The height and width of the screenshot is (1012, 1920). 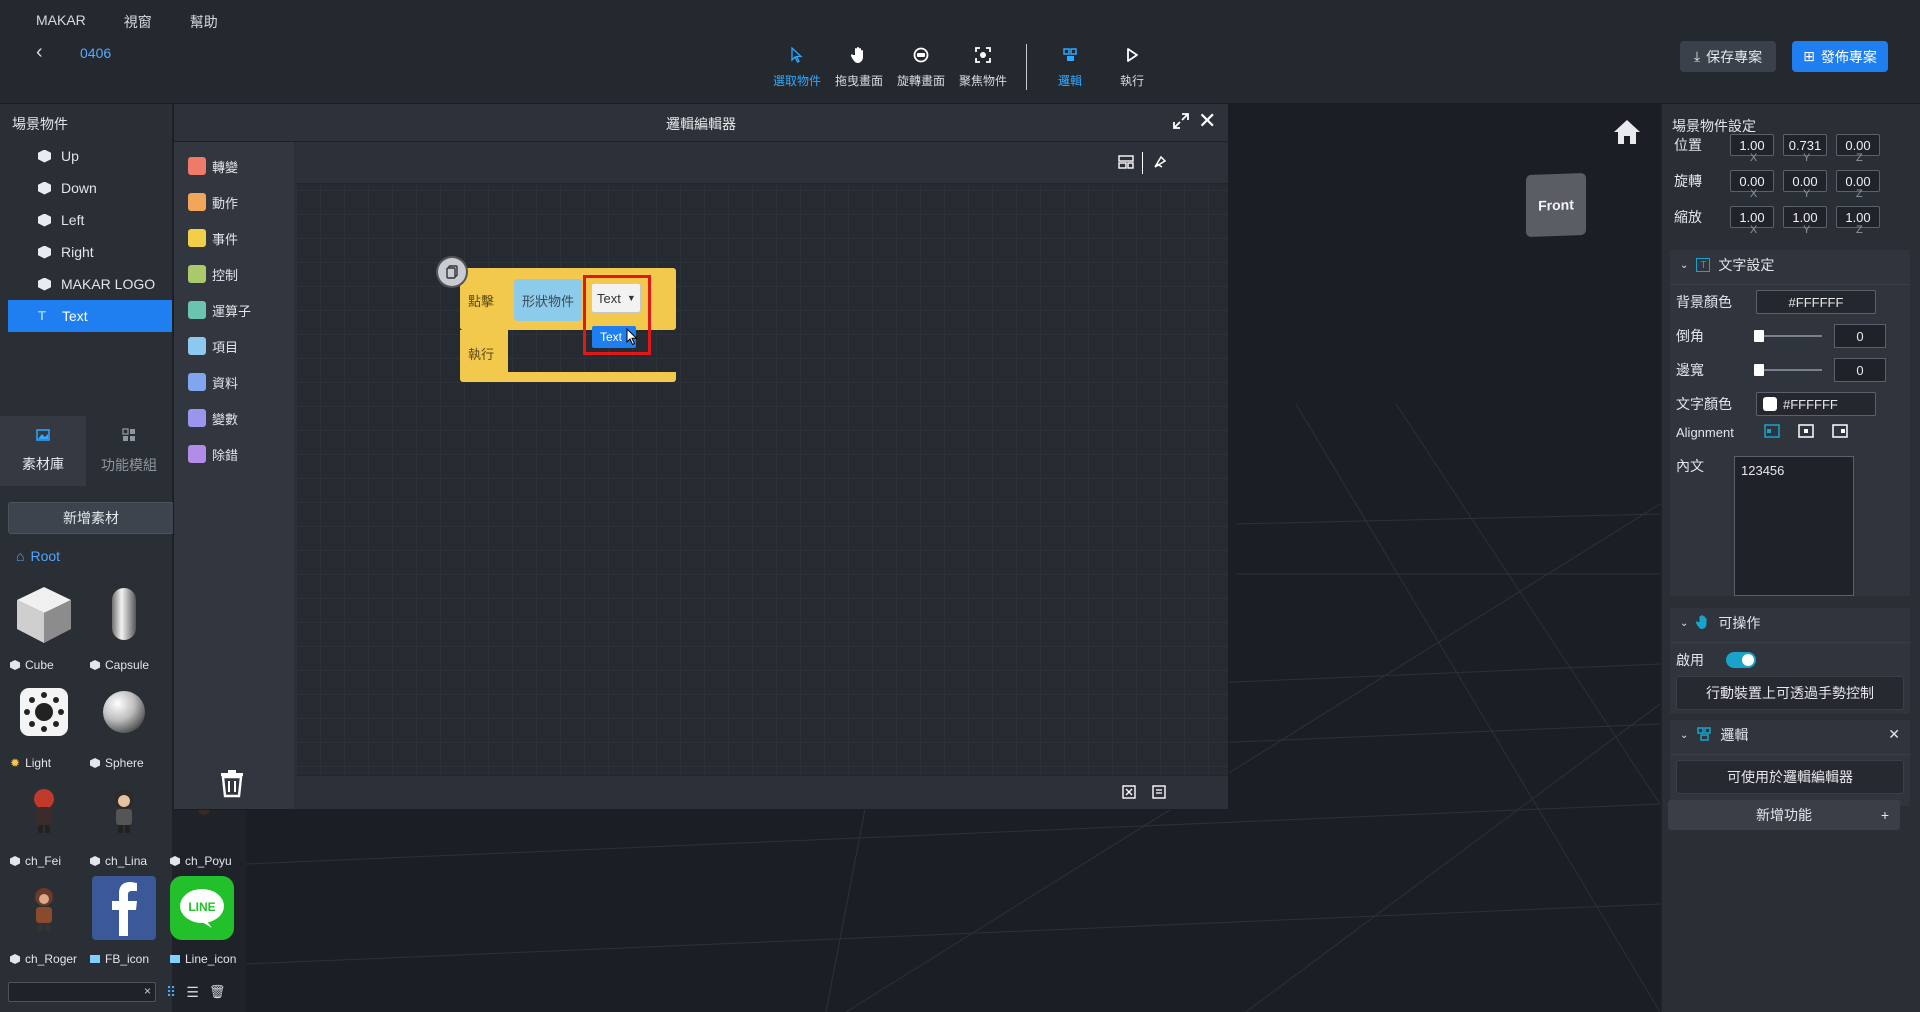 I want to click on menu-window: 視窗, so click(x=138, y=22).